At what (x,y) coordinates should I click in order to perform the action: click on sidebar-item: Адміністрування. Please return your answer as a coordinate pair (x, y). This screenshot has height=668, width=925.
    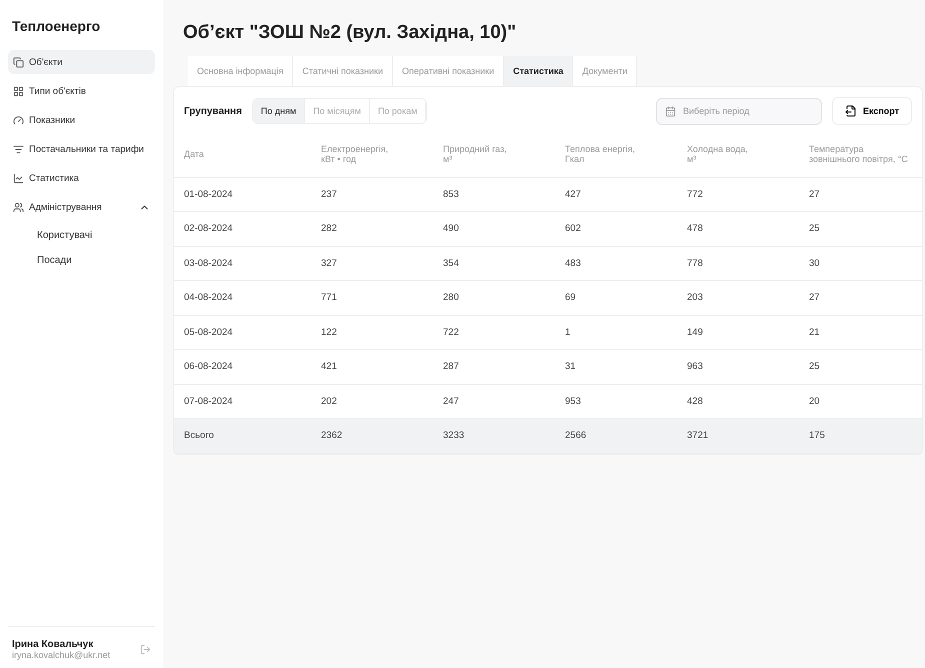
    Looking at the image, I should click on (81, 207).